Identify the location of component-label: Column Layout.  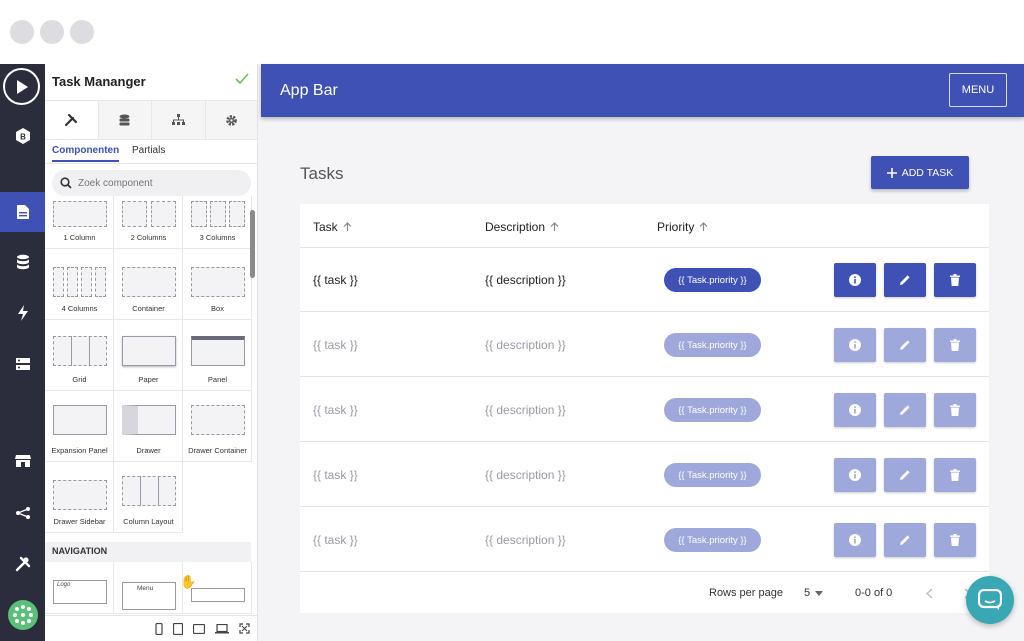
(148, 521).